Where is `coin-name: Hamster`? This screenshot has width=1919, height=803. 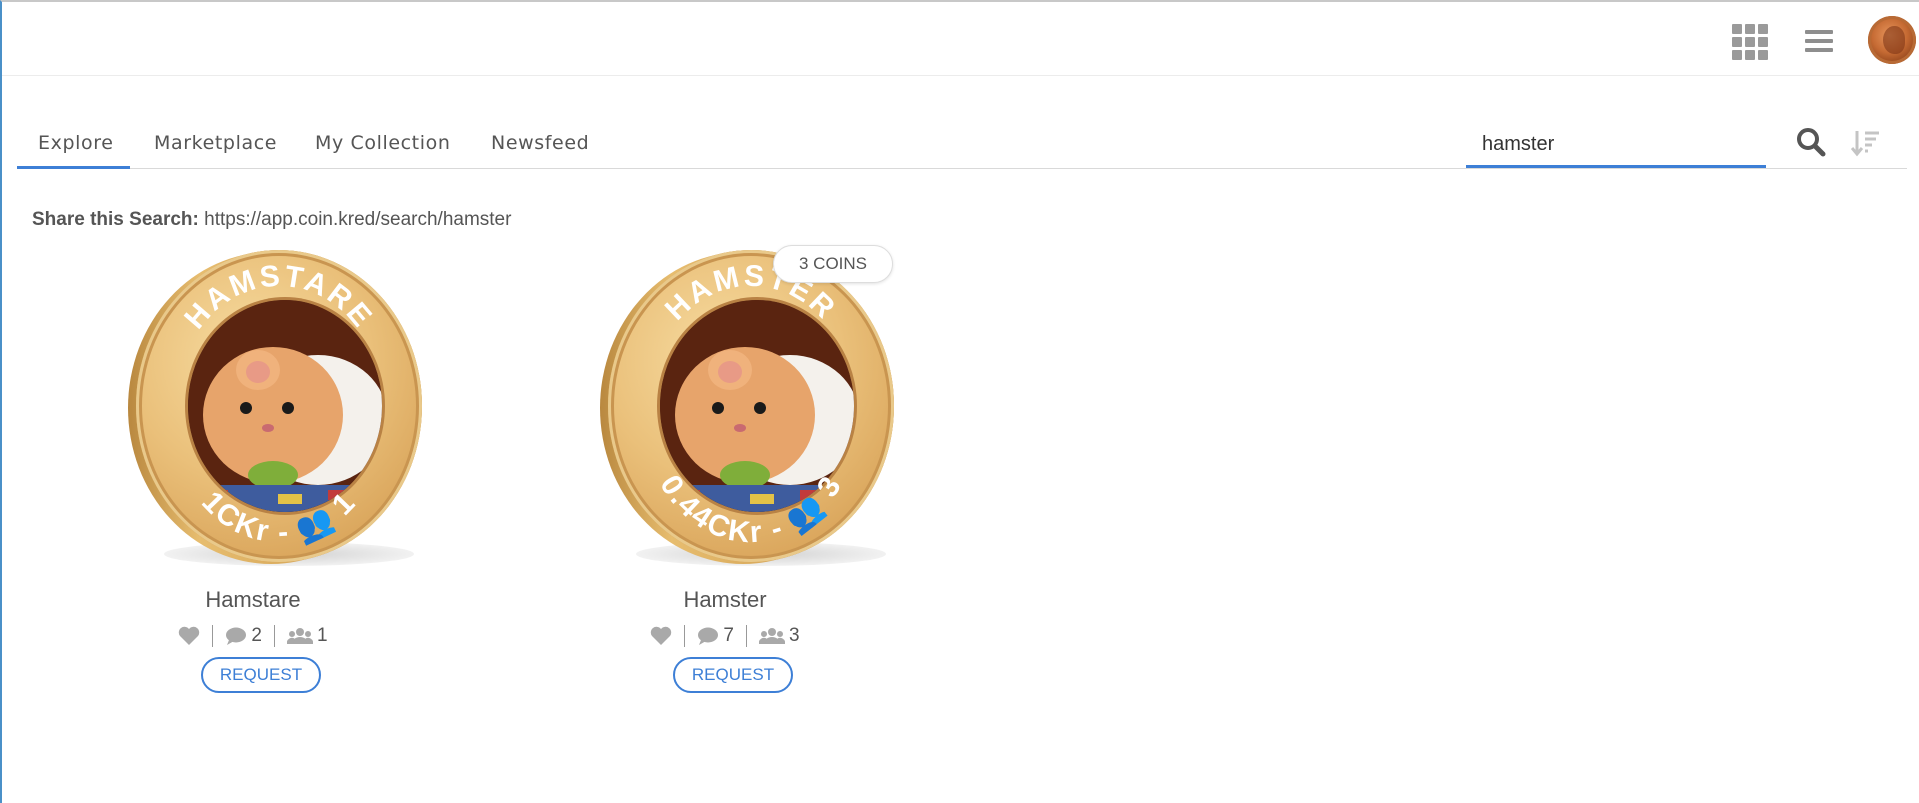 coin-name: Hamster is located at coordinates (725, 600).